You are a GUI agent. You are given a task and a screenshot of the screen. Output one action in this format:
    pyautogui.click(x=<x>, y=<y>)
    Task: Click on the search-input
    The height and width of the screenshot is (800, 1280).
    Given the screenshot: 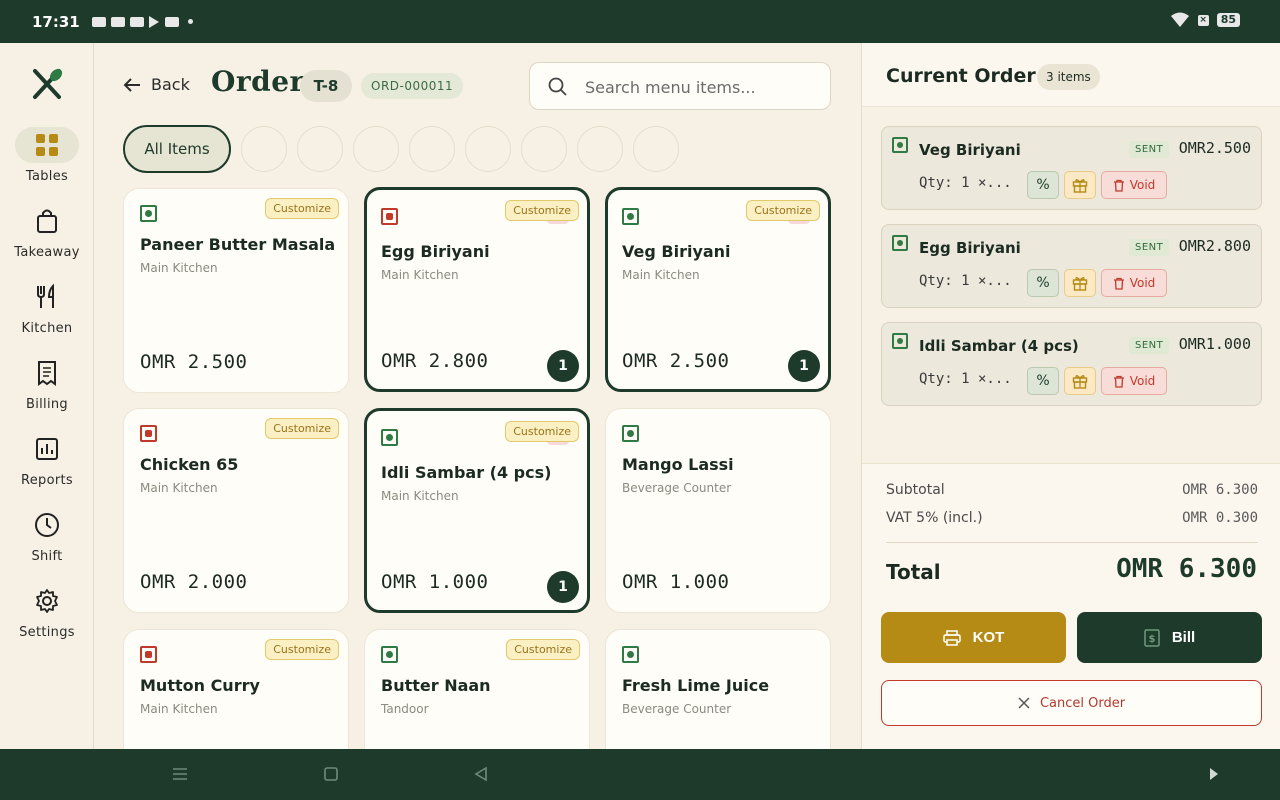 What is the action you would take?
    pyautogui.click(x=700, y=87)
    